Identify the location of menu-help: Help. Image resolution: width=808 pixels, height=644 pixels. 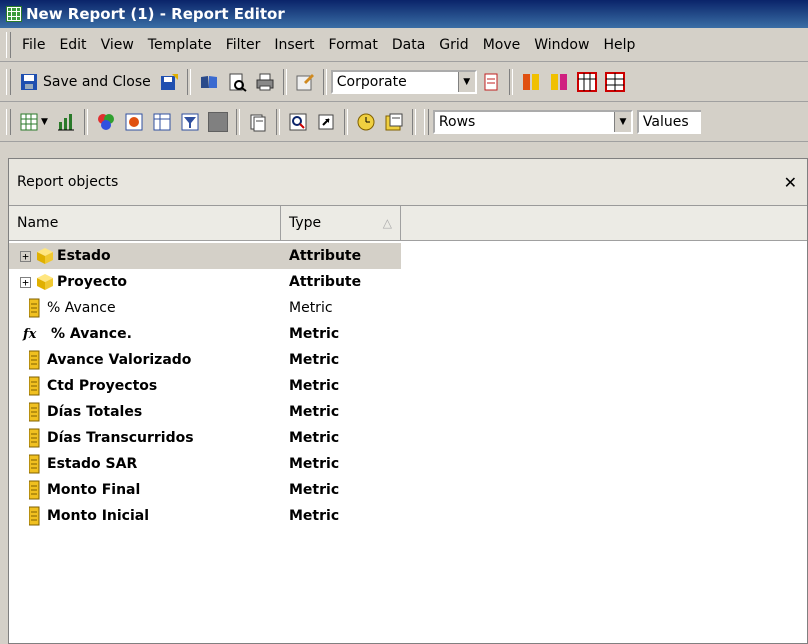
(619, 45).